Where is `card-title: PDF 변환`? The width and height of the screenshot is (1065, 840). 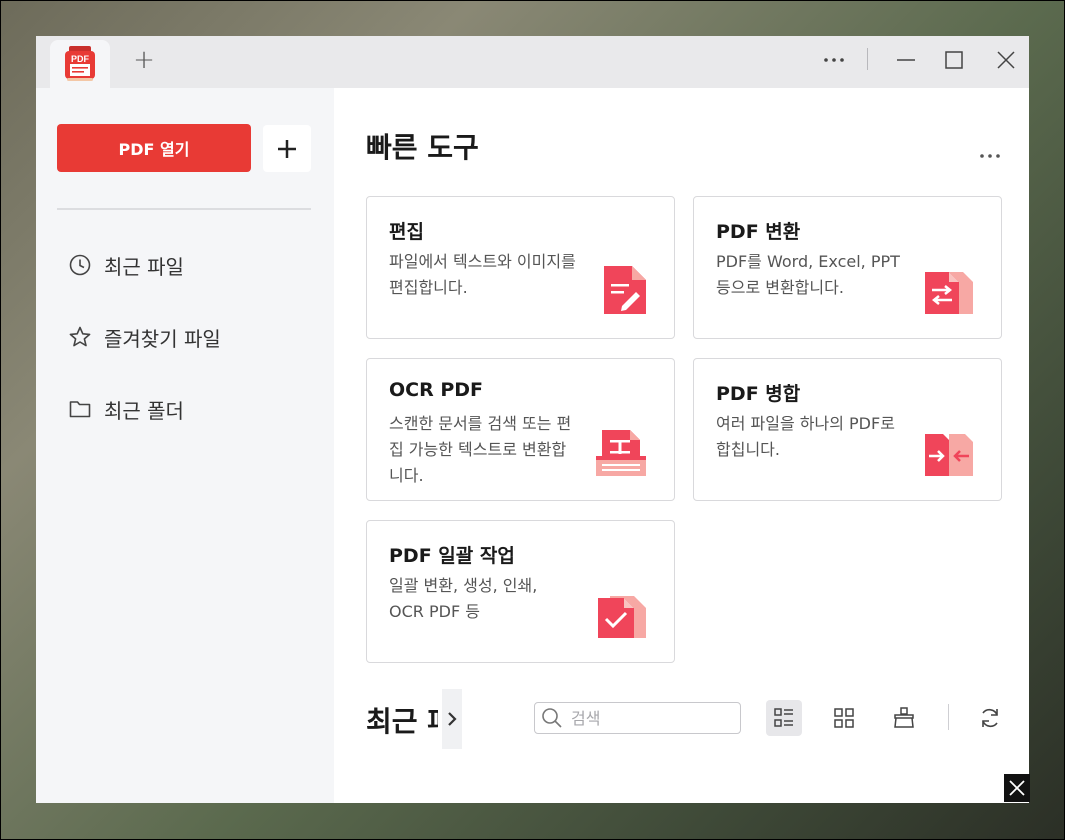
card-title: PDF 변환 is located at coordinates (758, 232).